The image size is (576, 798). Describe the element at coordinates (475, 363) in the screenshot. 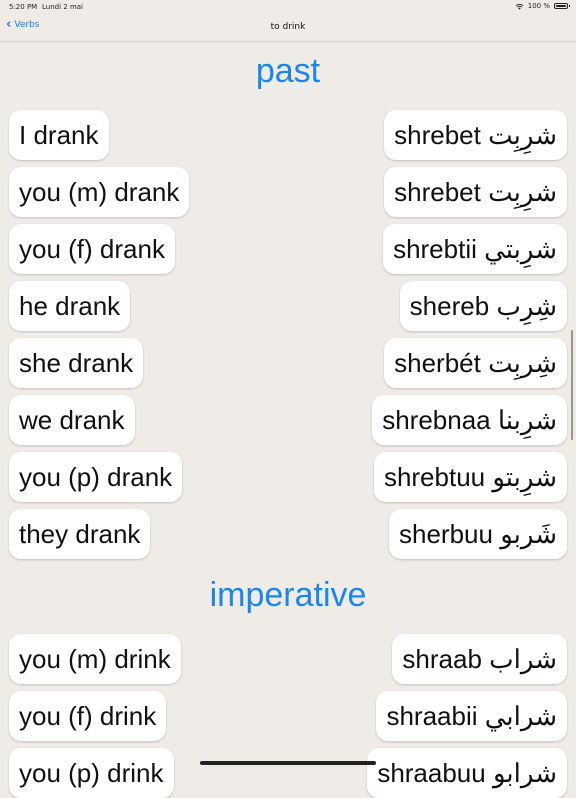

I see `arabic-past-5: sherbét شِربِت` at that location.